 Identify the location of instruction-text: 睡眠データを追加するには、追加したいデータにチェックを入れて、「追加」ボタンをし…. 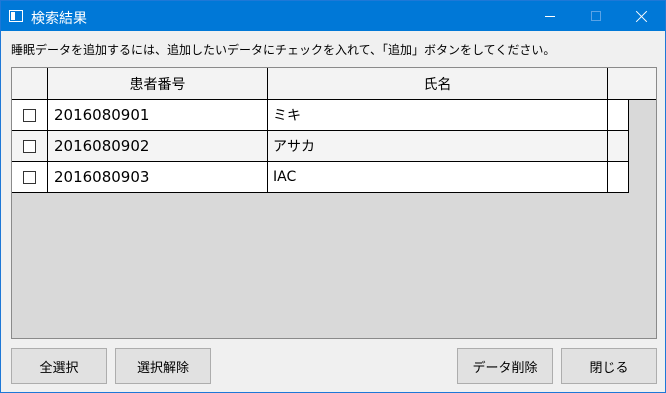
(283, 50).